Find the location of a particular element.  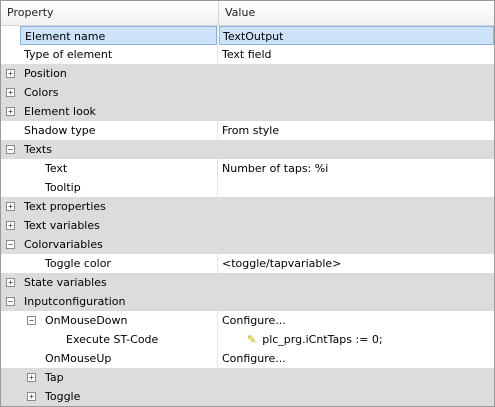

row-label: Inputconfiguration is located at coordinates (75, 301).